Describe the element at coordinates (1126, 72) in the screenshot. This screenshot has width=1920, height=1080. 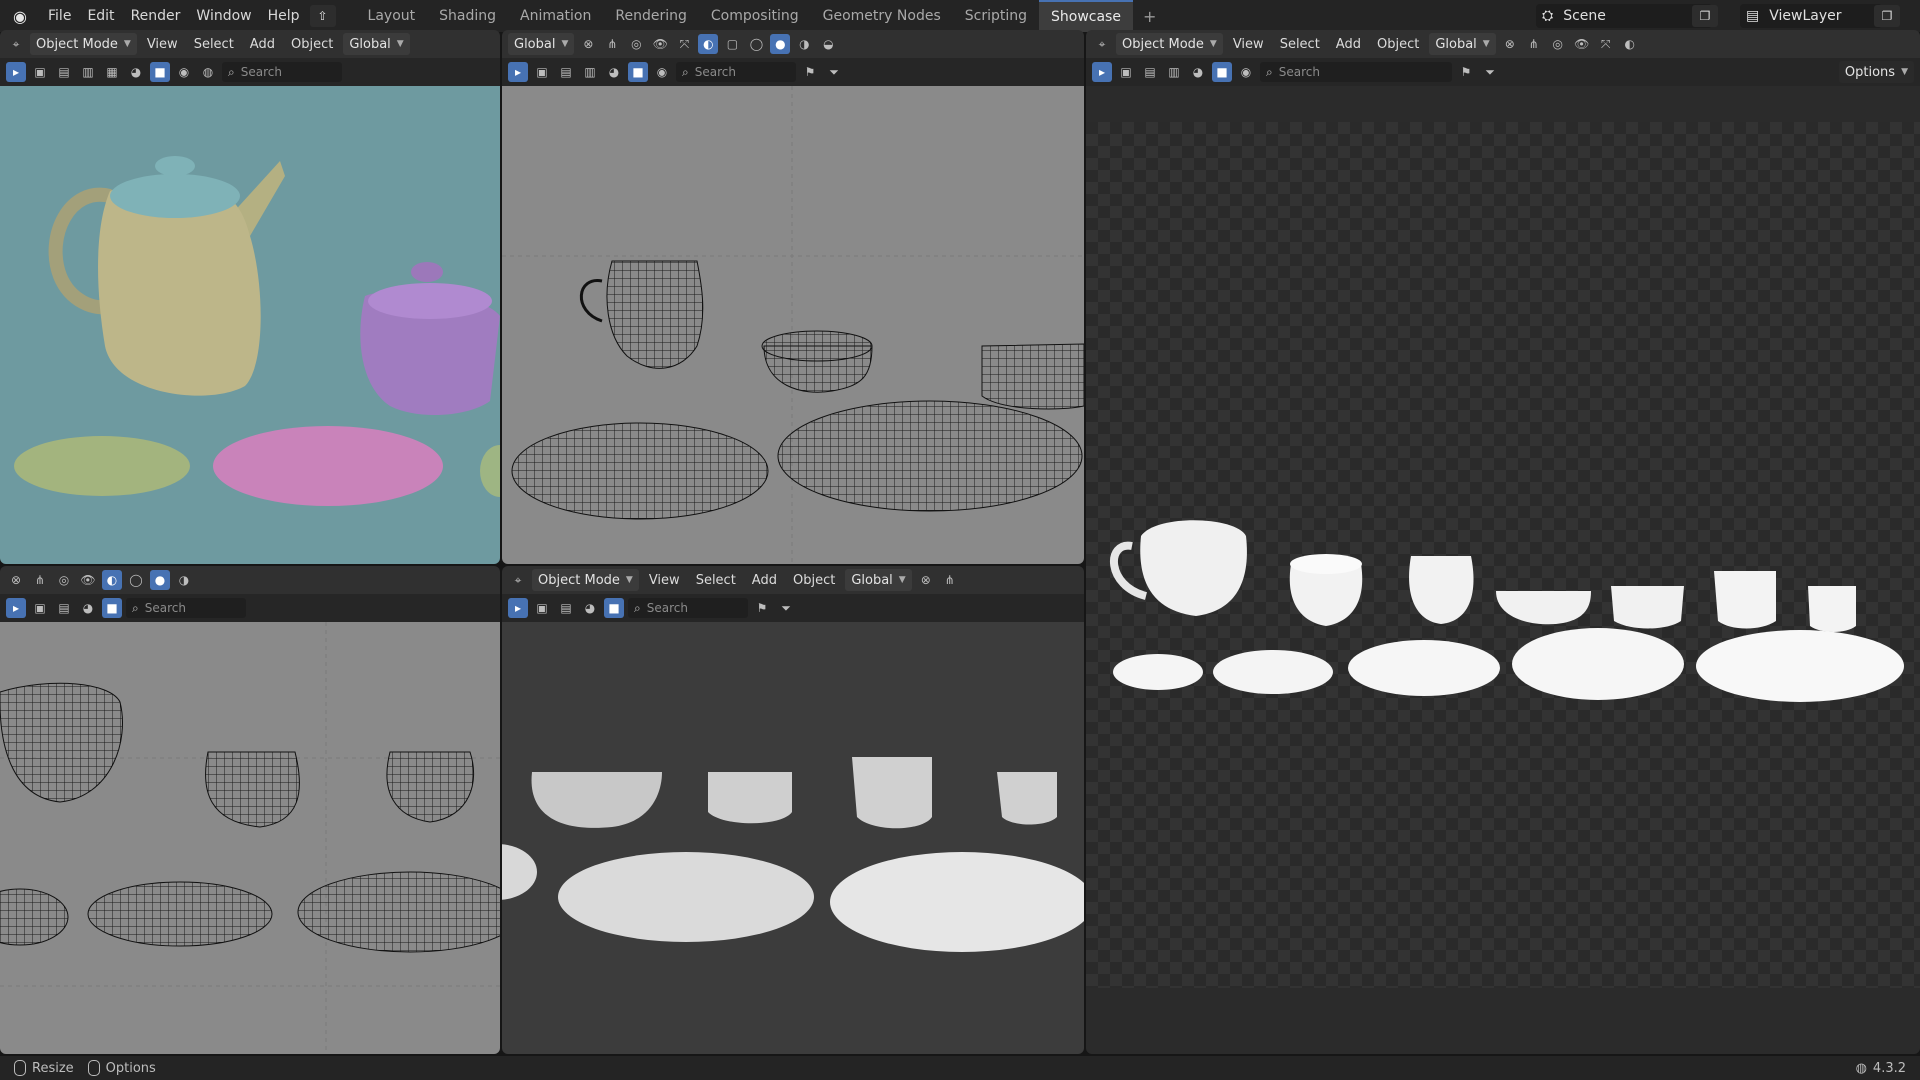
I see `select-box-icon: ▣` at that location.